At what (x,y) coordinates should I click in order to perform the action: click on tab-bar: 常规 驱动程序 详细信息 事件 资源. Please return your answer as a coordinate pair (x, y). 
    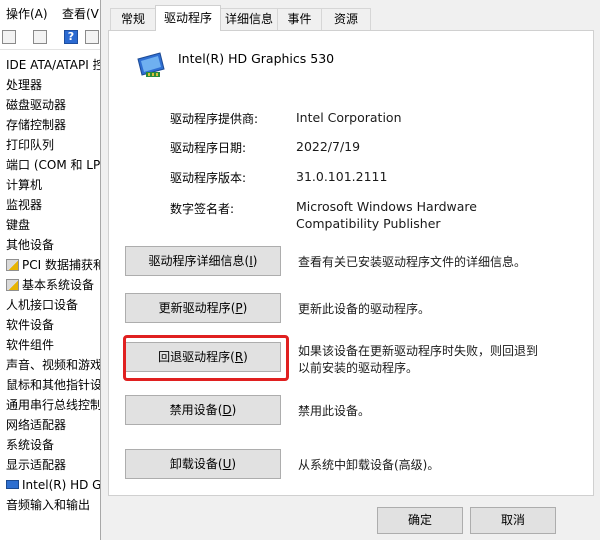
    Looking at the image, I should click on (350, 15).